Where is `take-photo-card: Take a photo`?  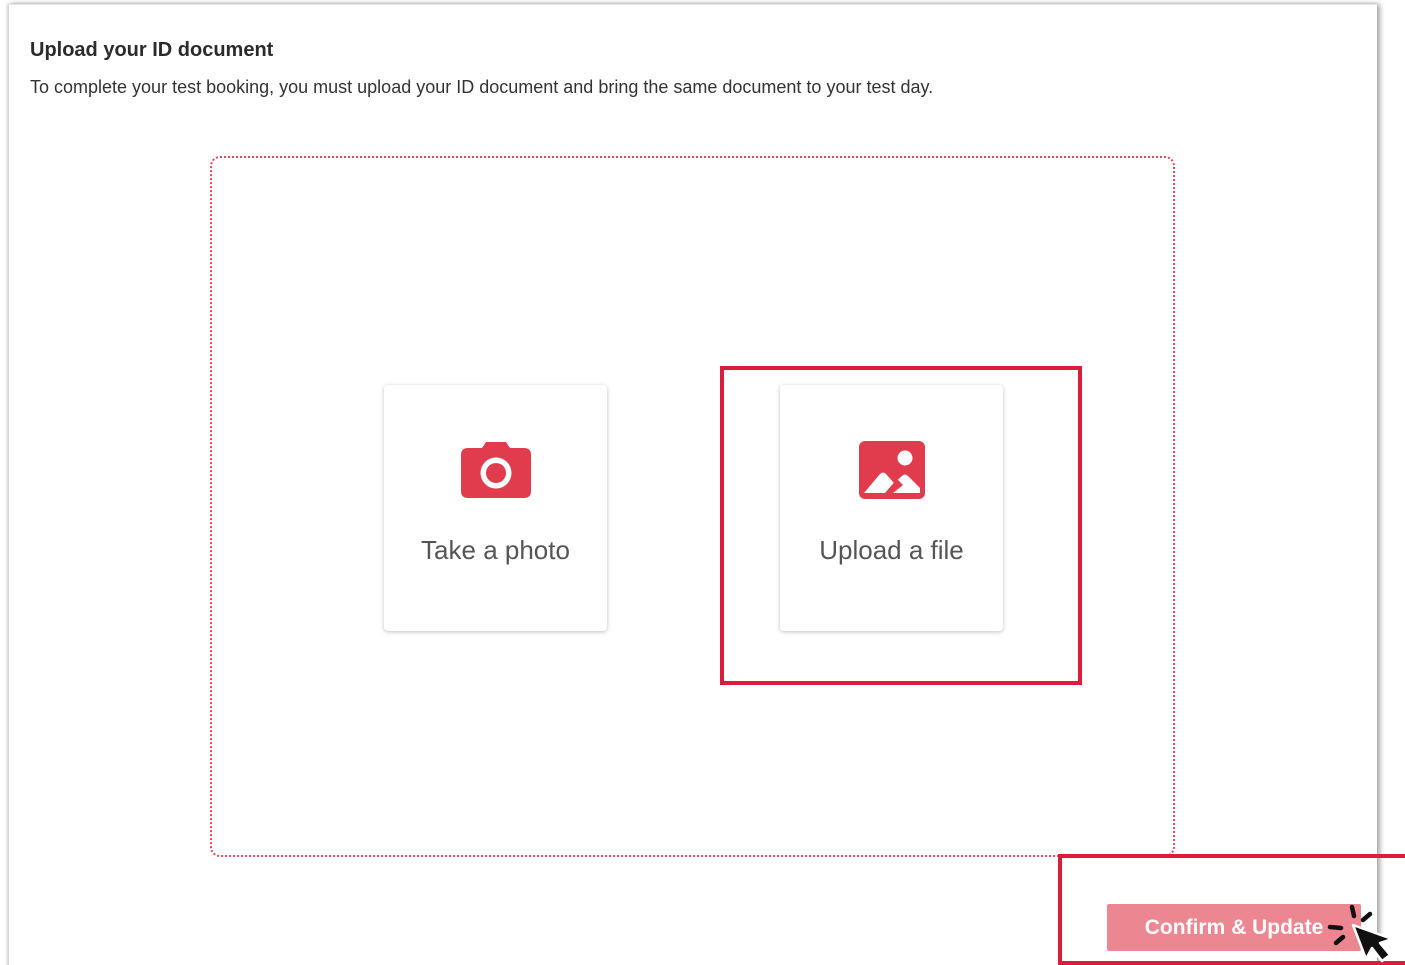 take-photo-card: Take a photo is located at coordinates (495, 508).